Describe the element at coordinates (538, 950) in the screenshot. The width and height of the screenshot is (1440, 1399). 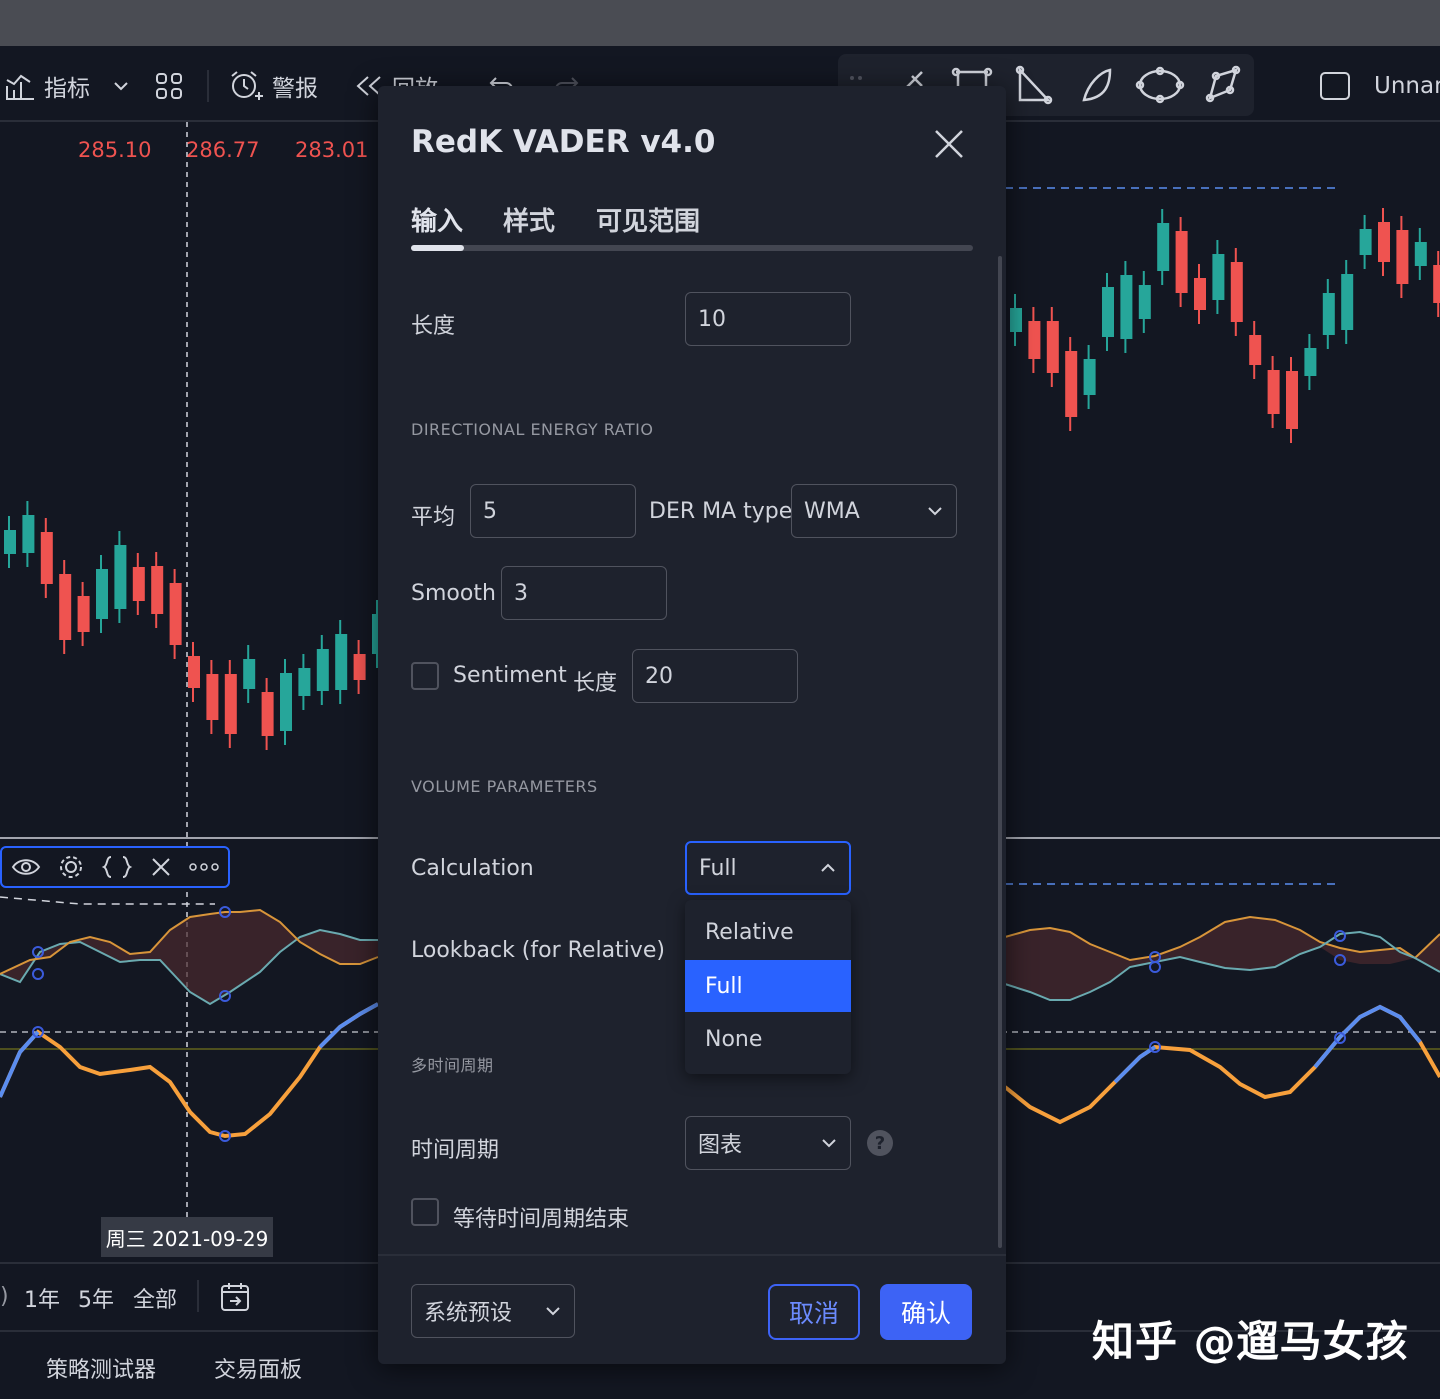
I see `lookback-label: Lookback (for Relative)` at that location.